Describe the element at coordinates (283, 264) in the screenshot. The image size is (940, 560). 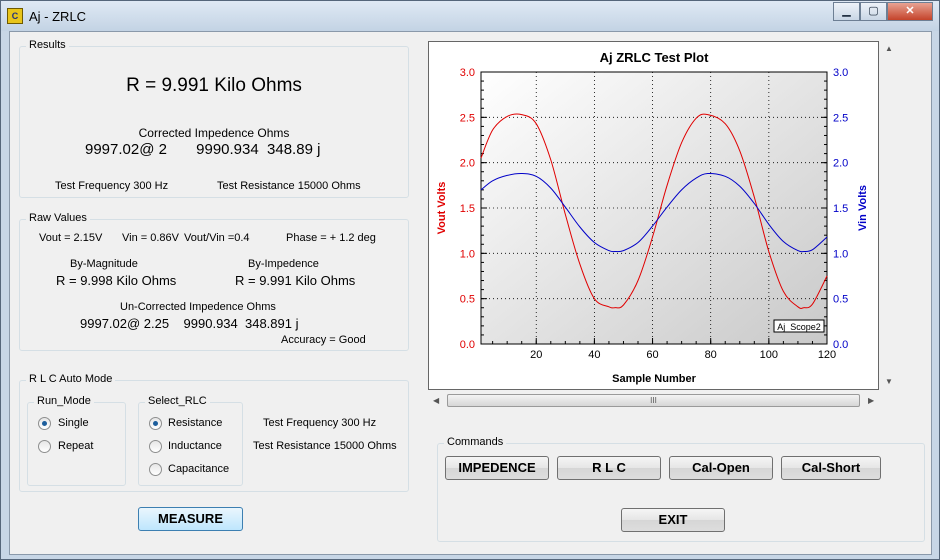
I see `by-impedence-label: By-Impedence` at that location.